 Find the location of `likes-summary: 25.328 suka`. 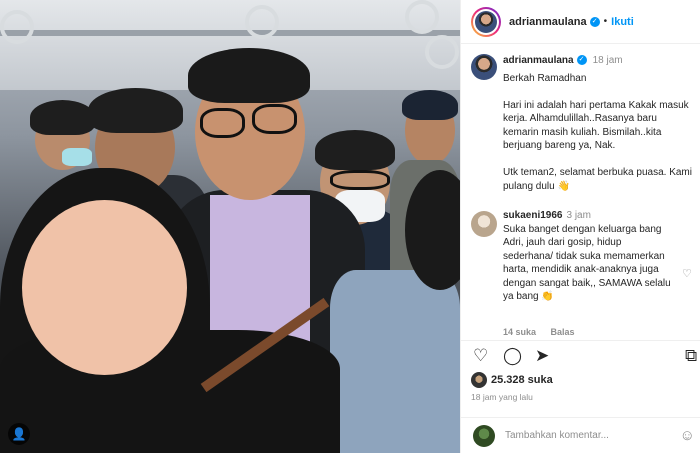

likes-summary: 25.328 suka is located at coordinates (512, 380).